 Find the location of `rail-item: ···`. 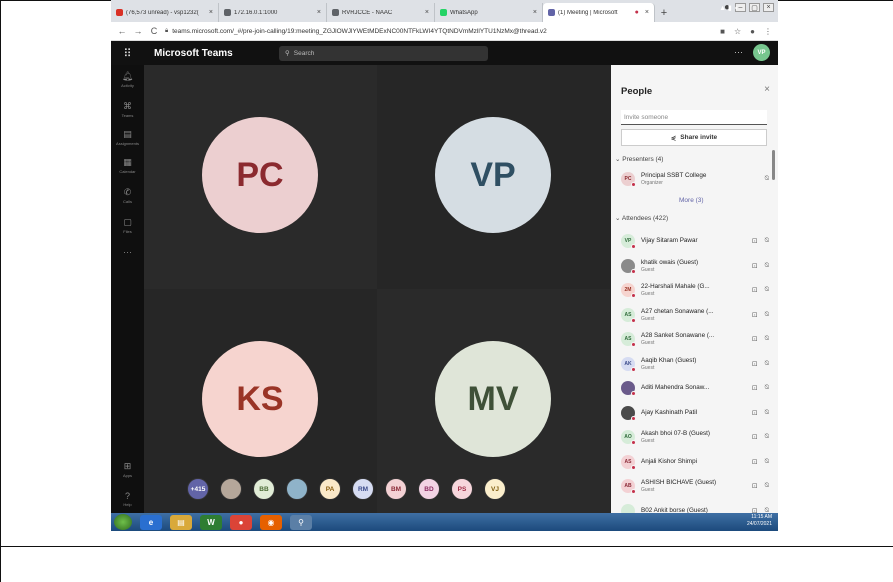

rail-item: ··· is located at coordinates (127, 252).